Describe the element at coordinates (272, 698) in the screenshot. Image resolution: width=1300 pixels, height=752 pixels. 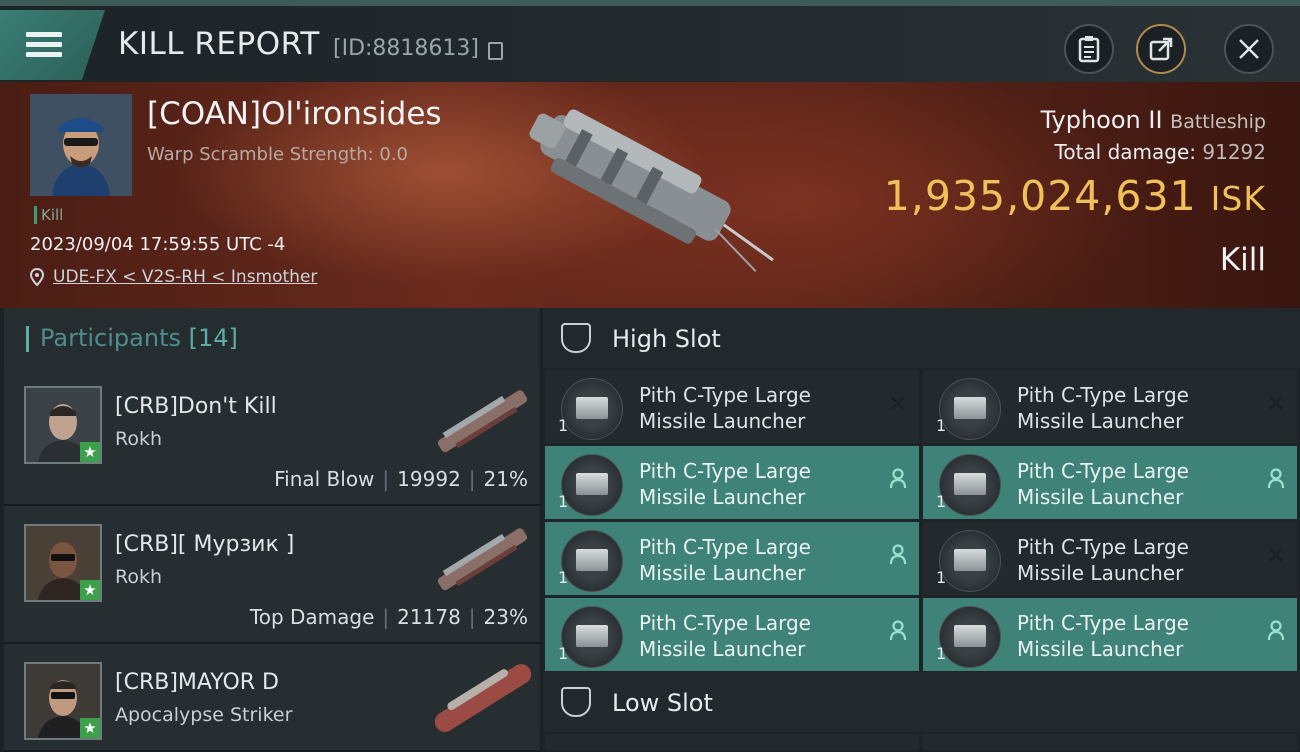
I see `participant-row: ★ [CRB]MAYOR D Apocalypse Striker` at that location.